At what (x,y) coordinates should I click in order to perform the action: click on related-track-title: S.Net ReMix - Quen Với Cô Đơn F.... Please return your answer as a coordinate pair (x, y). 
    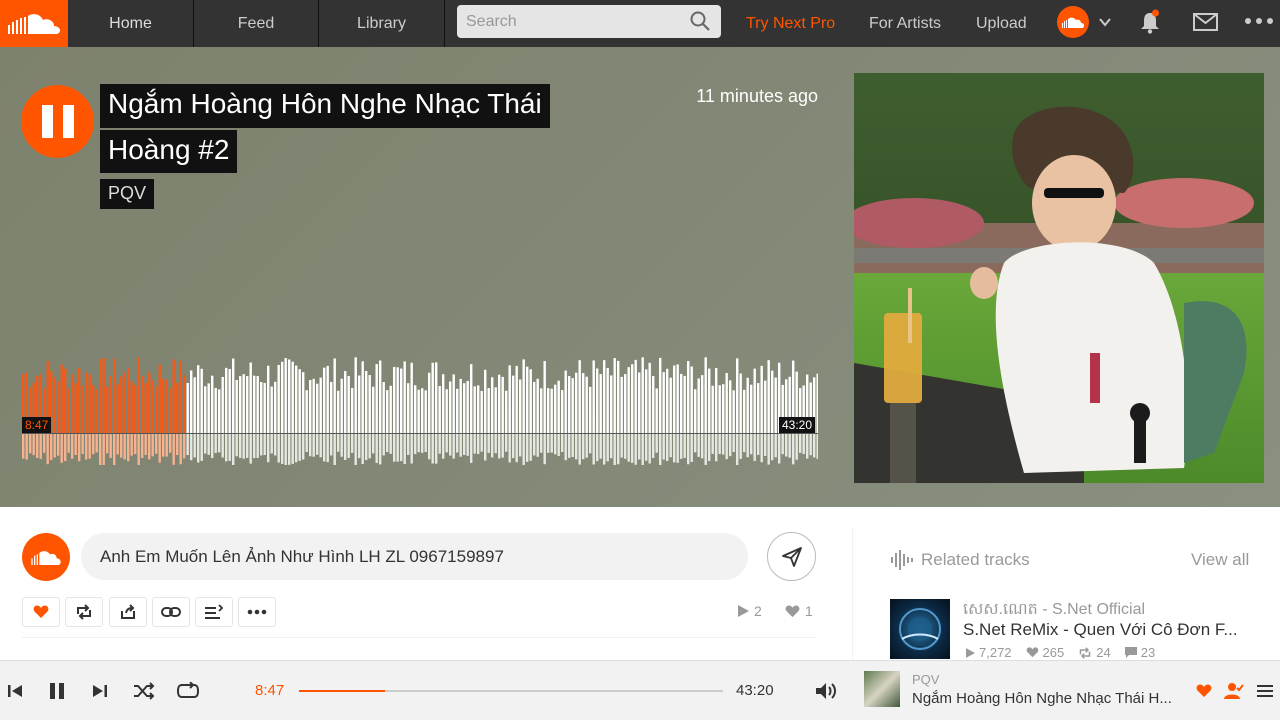
    Looking at the image, I should click on (1113, 630).